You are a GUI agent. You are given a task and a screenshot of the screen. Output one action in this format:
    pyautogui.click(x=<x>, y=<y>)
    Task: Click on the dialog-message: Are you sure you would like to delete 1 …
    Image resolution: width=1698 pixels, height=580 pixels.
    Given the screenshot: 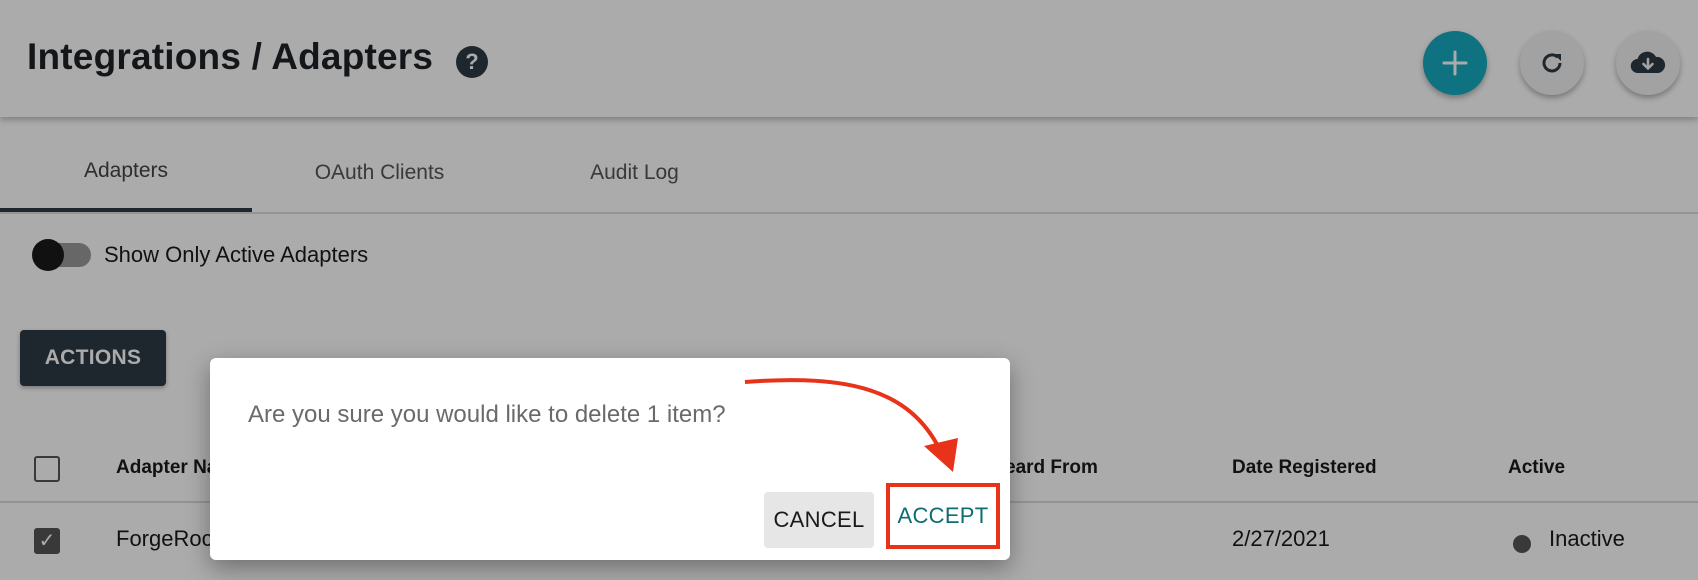 What is the action you would take?
    pyautogui.click(x=487, y=414)
    